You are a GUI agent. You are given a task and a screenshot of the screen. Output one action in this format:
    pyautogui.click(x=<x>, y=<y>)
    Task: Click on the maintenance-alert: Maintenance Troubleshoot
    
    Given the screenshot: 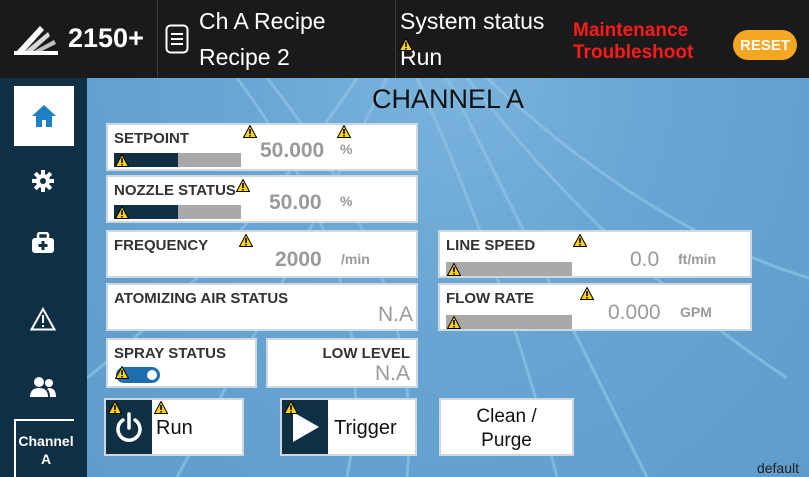 What is the action you would take?
    pyautogui.click(x=648, y=42)
    